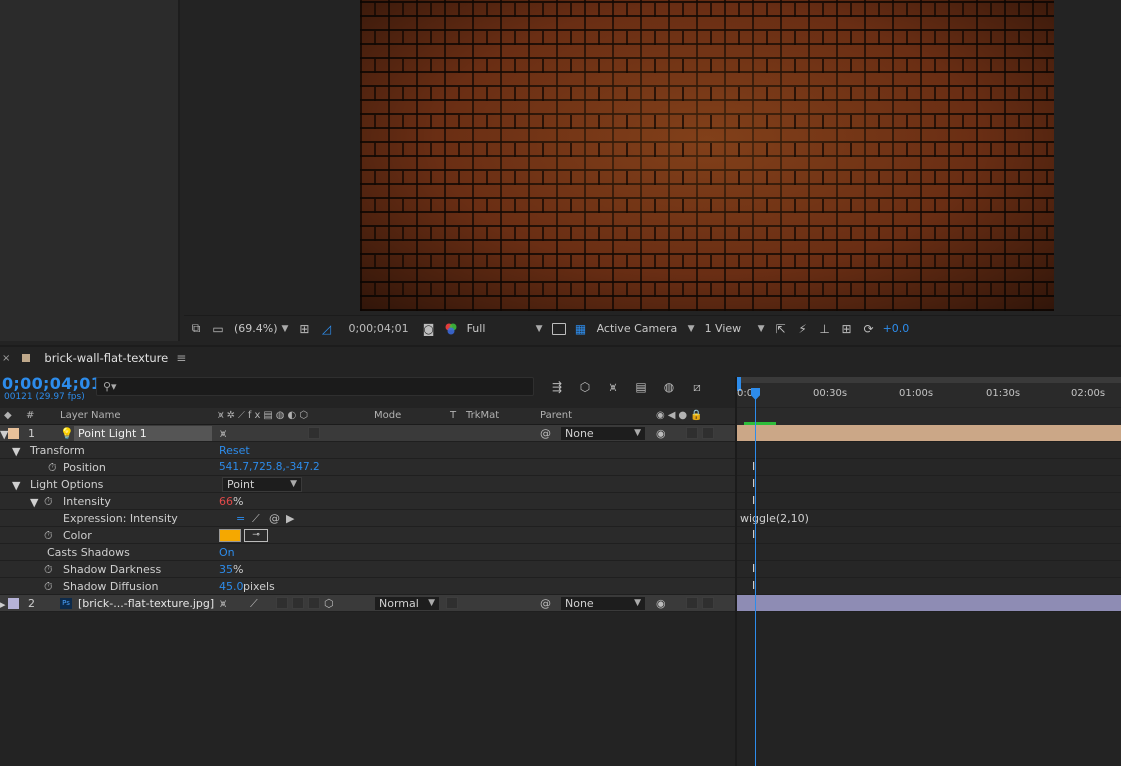 The width and height of the screenshot is (1121, 766). Describe the element at coordinates (282, 603) in the screenshot. I see `effects-switch` at that location.